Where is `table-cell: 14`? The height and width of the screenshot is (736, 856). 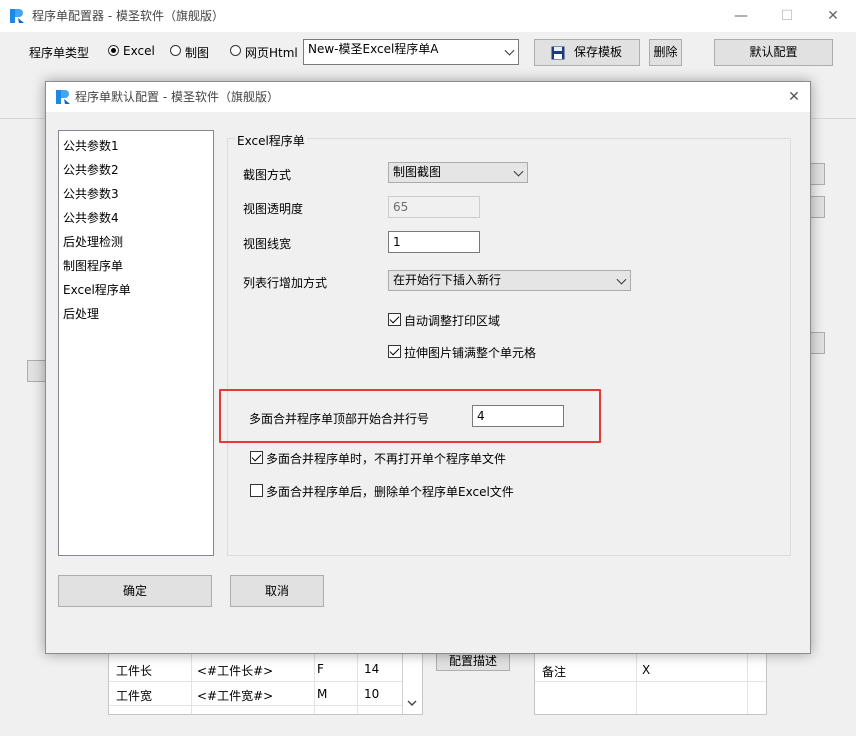 table-cell: 14 is located at coordinates (371, 669).